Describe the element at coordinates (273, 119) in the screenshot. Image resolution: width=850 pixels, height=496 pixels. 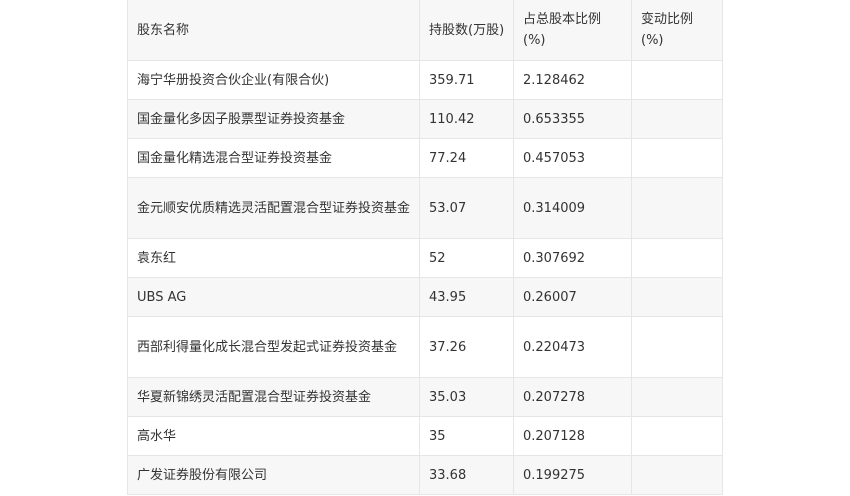
I see `shareholder-name: 国金量化多因子股票型证券投资基金` at that location.